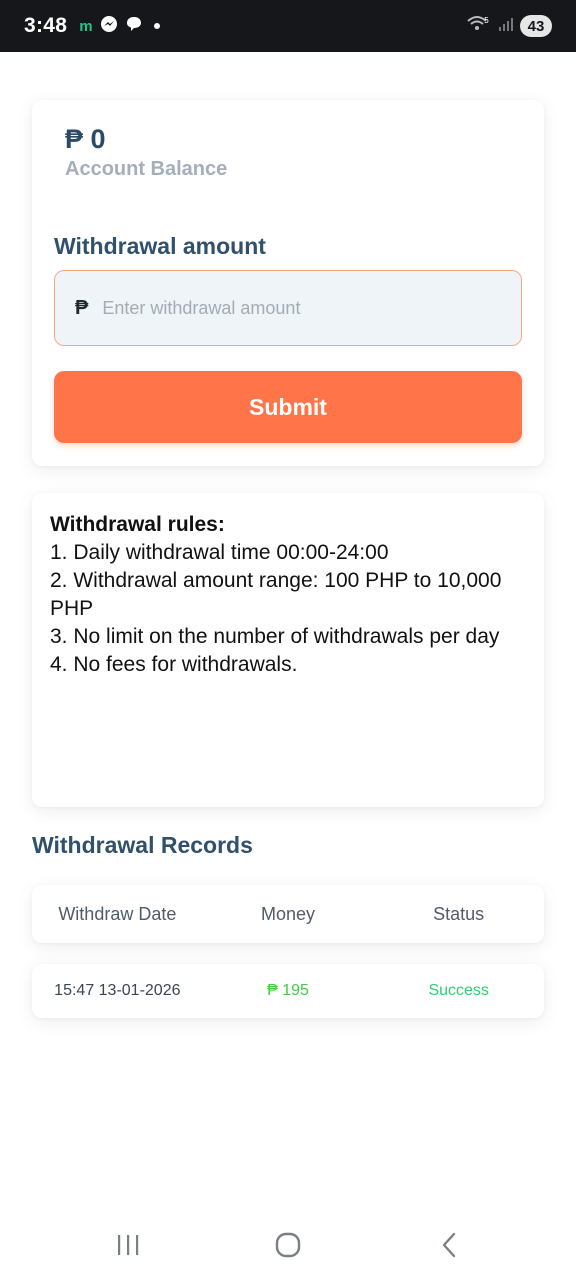 This screenshot has width=576, height=1280. Describe the element at coordinates (128, 1245) in the screenshot. I see `recent-apps-icon` at that location.